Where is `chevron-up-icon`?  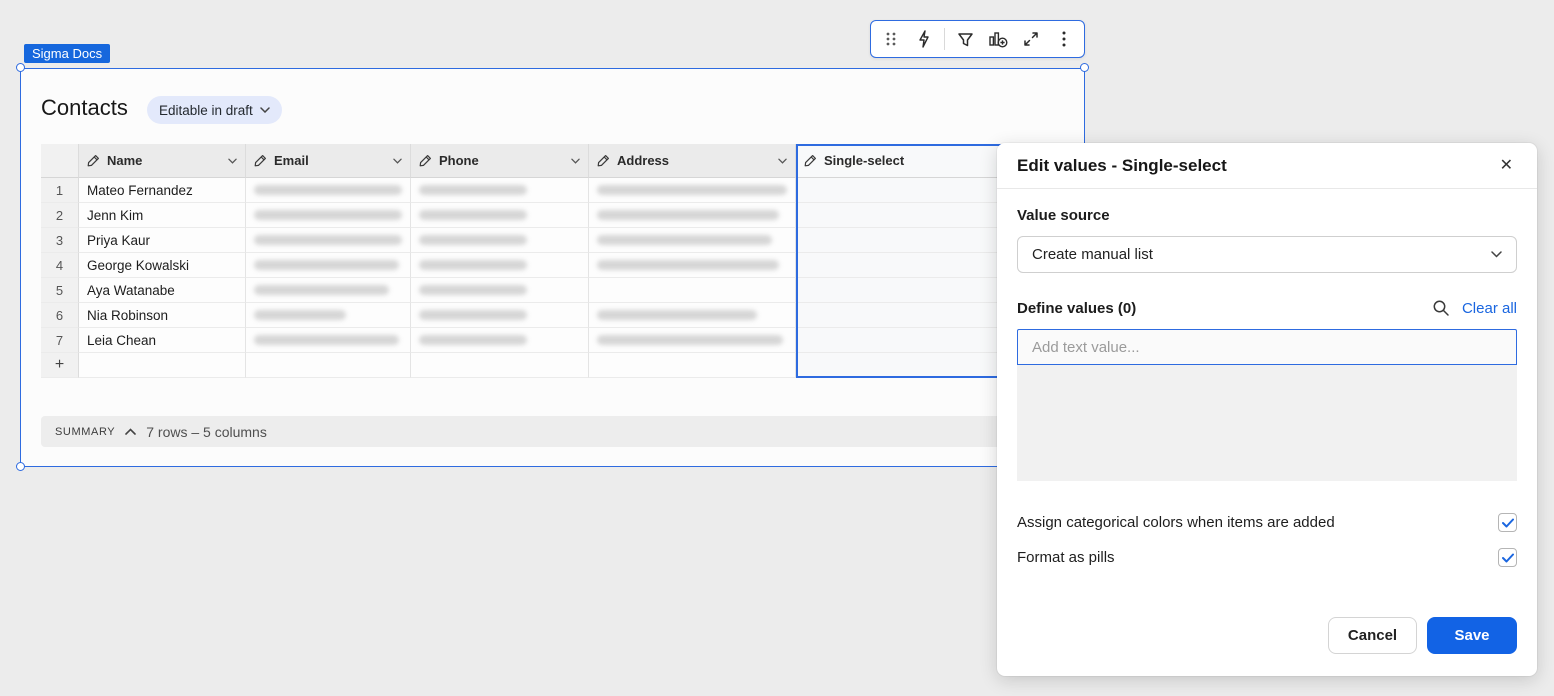
chevron-up-icon is located at coordinates (131, 431).